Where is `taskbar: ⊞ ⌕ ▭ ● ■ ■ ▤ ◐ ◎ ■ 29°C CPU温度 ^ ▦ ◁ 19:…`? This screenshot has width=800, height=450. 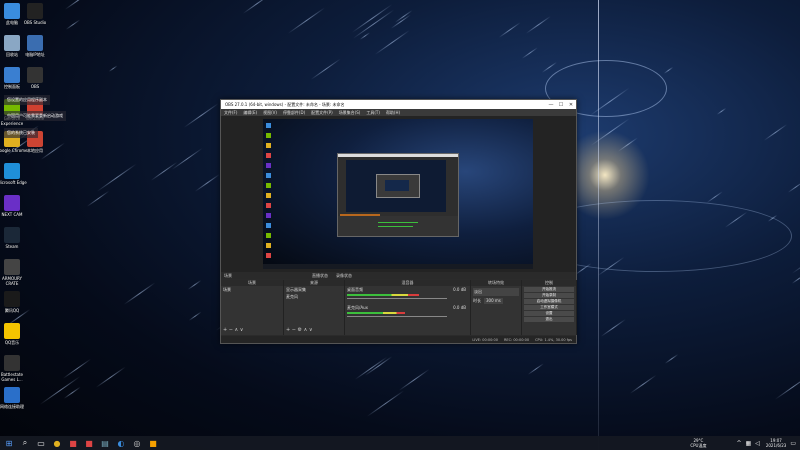
taskbar: ⊞ ⌕ ▭ ● ■ ■ ▤ ◐ ◎ ■ 29°C CPU温度 ^ ▦ ◁ 19:… is located at coordinates (400, 443).